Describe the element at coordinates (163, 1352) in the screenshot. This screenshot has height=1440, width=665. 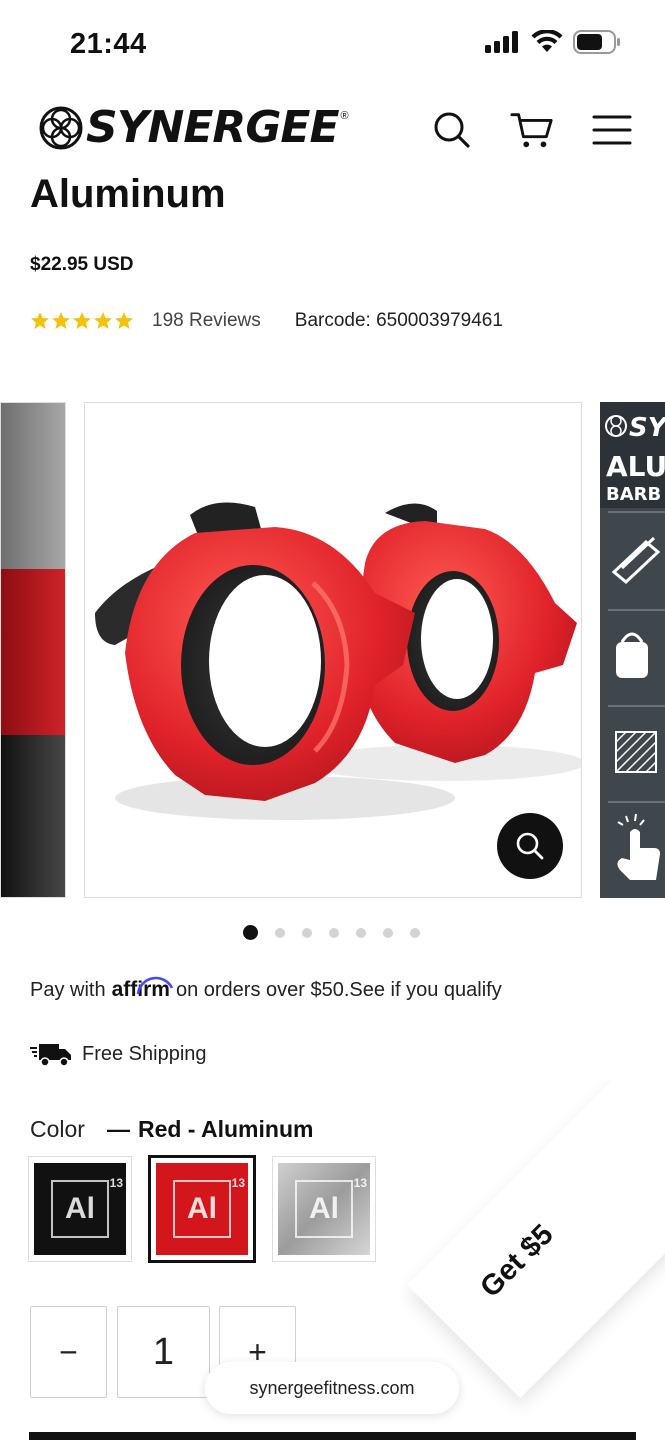
I see `quantity-input: 1` at that location.